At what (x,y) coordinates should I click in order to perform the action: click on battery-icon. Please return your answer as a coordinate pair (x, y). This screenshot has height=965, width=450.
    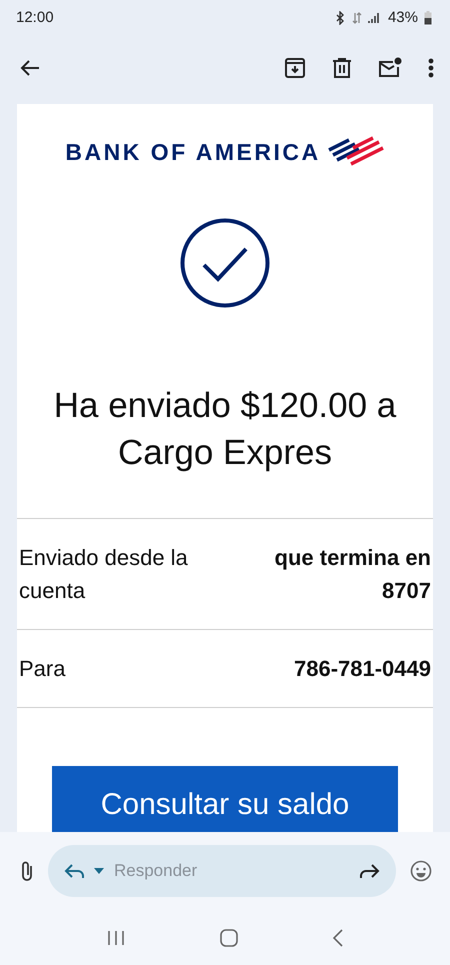
    Looking at the image, I should click on (428, 17).